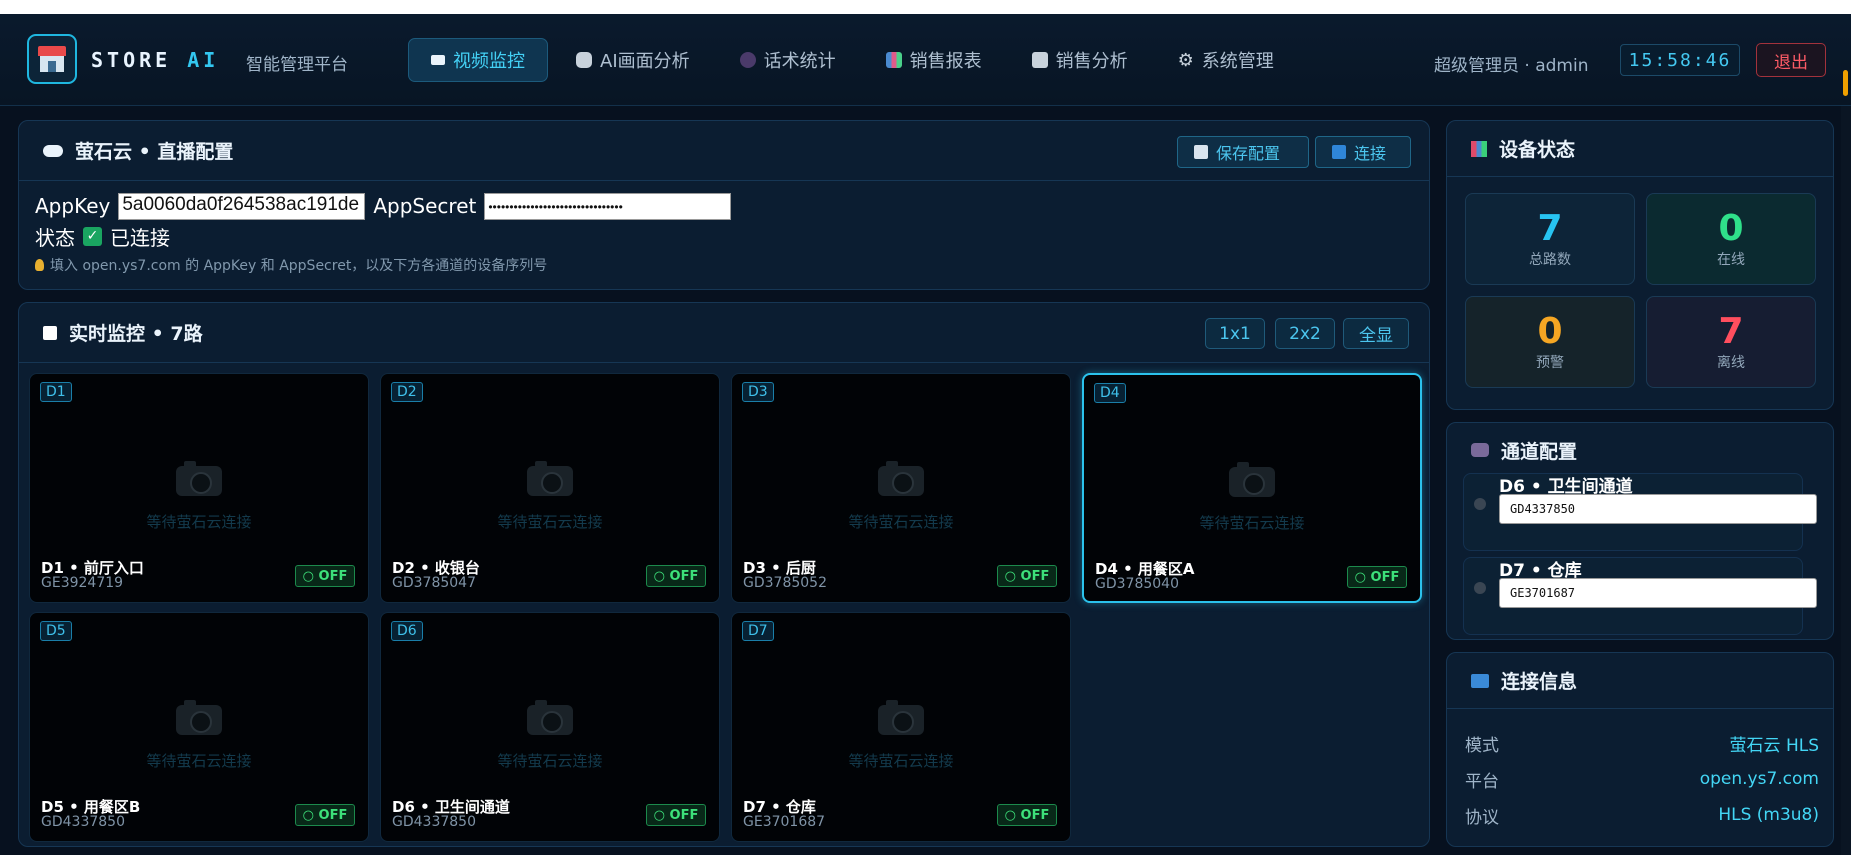  Describe the element at coordinates (242, 206) in the screenshot. I see `appkey-input: 5a0060da0f264538ac191de` at that location.